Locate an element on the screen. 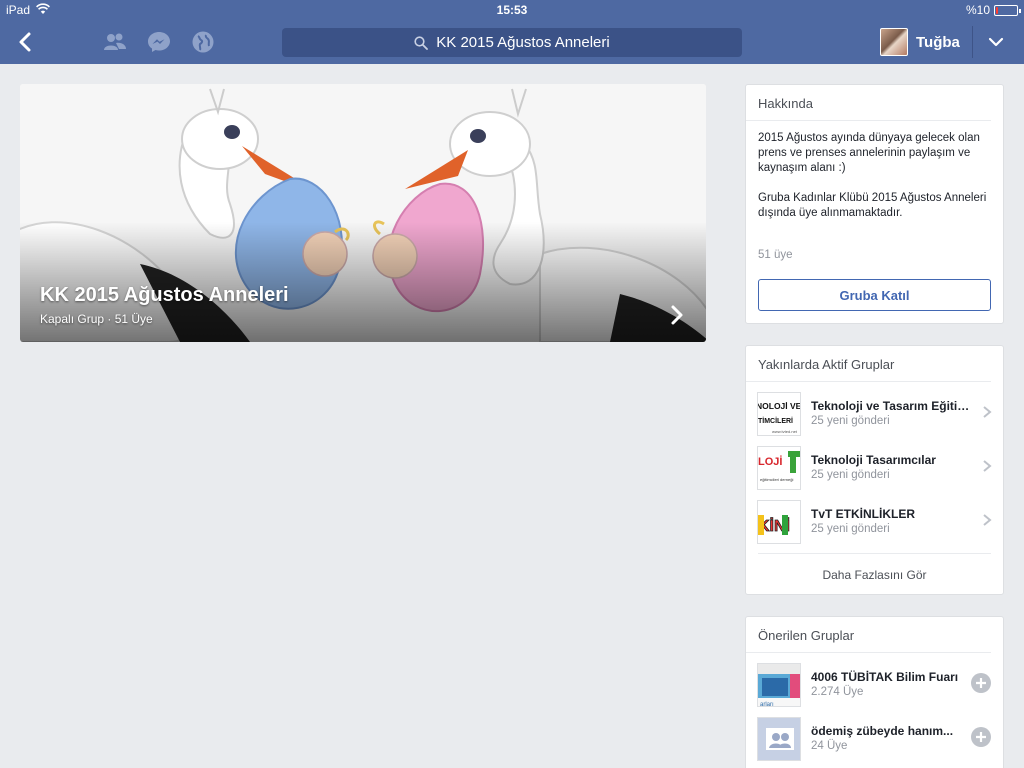  group-thumbnail is located at coordinates (779, 739).